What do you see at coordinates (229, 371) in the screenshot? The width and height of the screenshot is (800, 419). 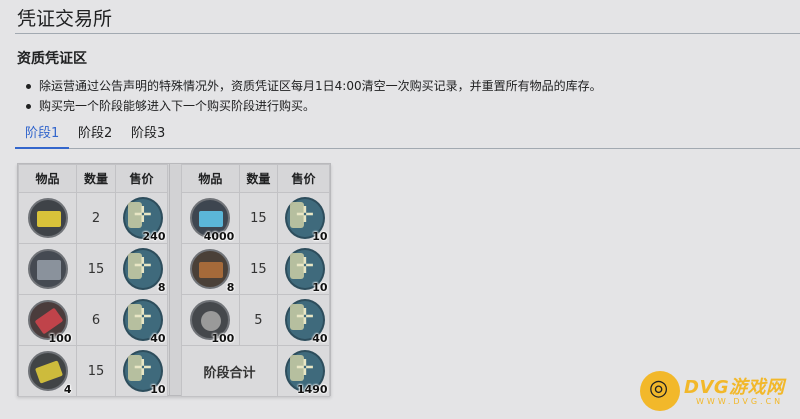 I see `stage-total-label: 阶段合计` at bounding box center [229, 371].